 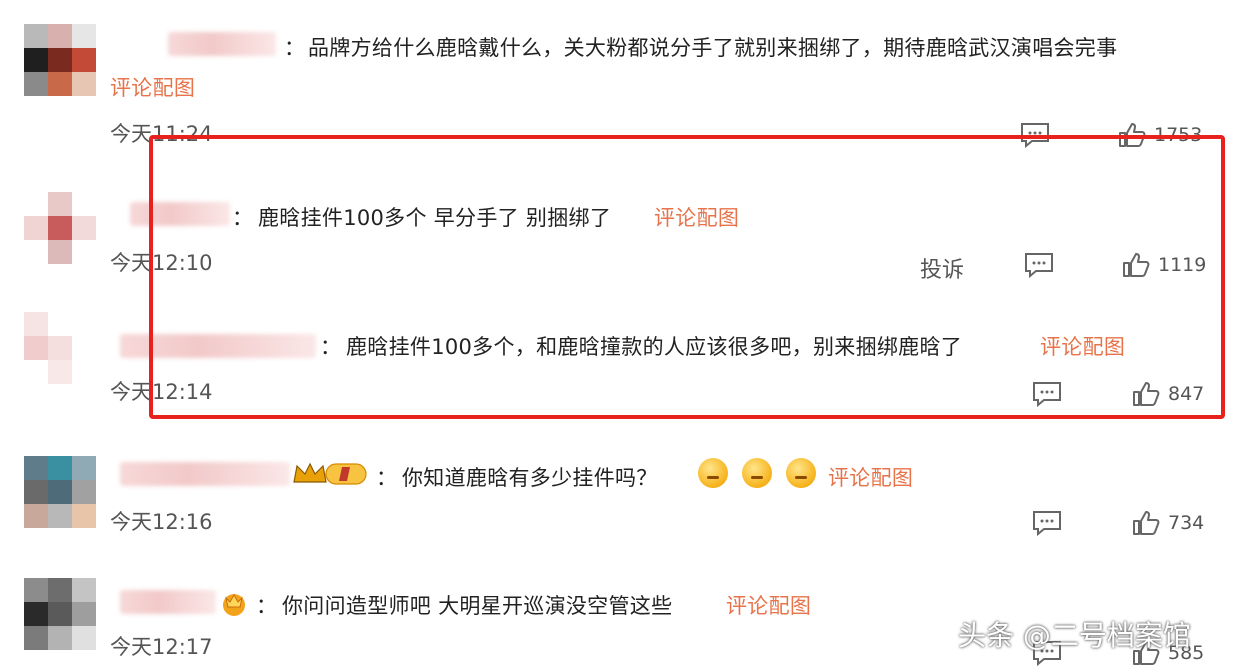 I want to click on like-count: 734, so click(x=1186, y=523).